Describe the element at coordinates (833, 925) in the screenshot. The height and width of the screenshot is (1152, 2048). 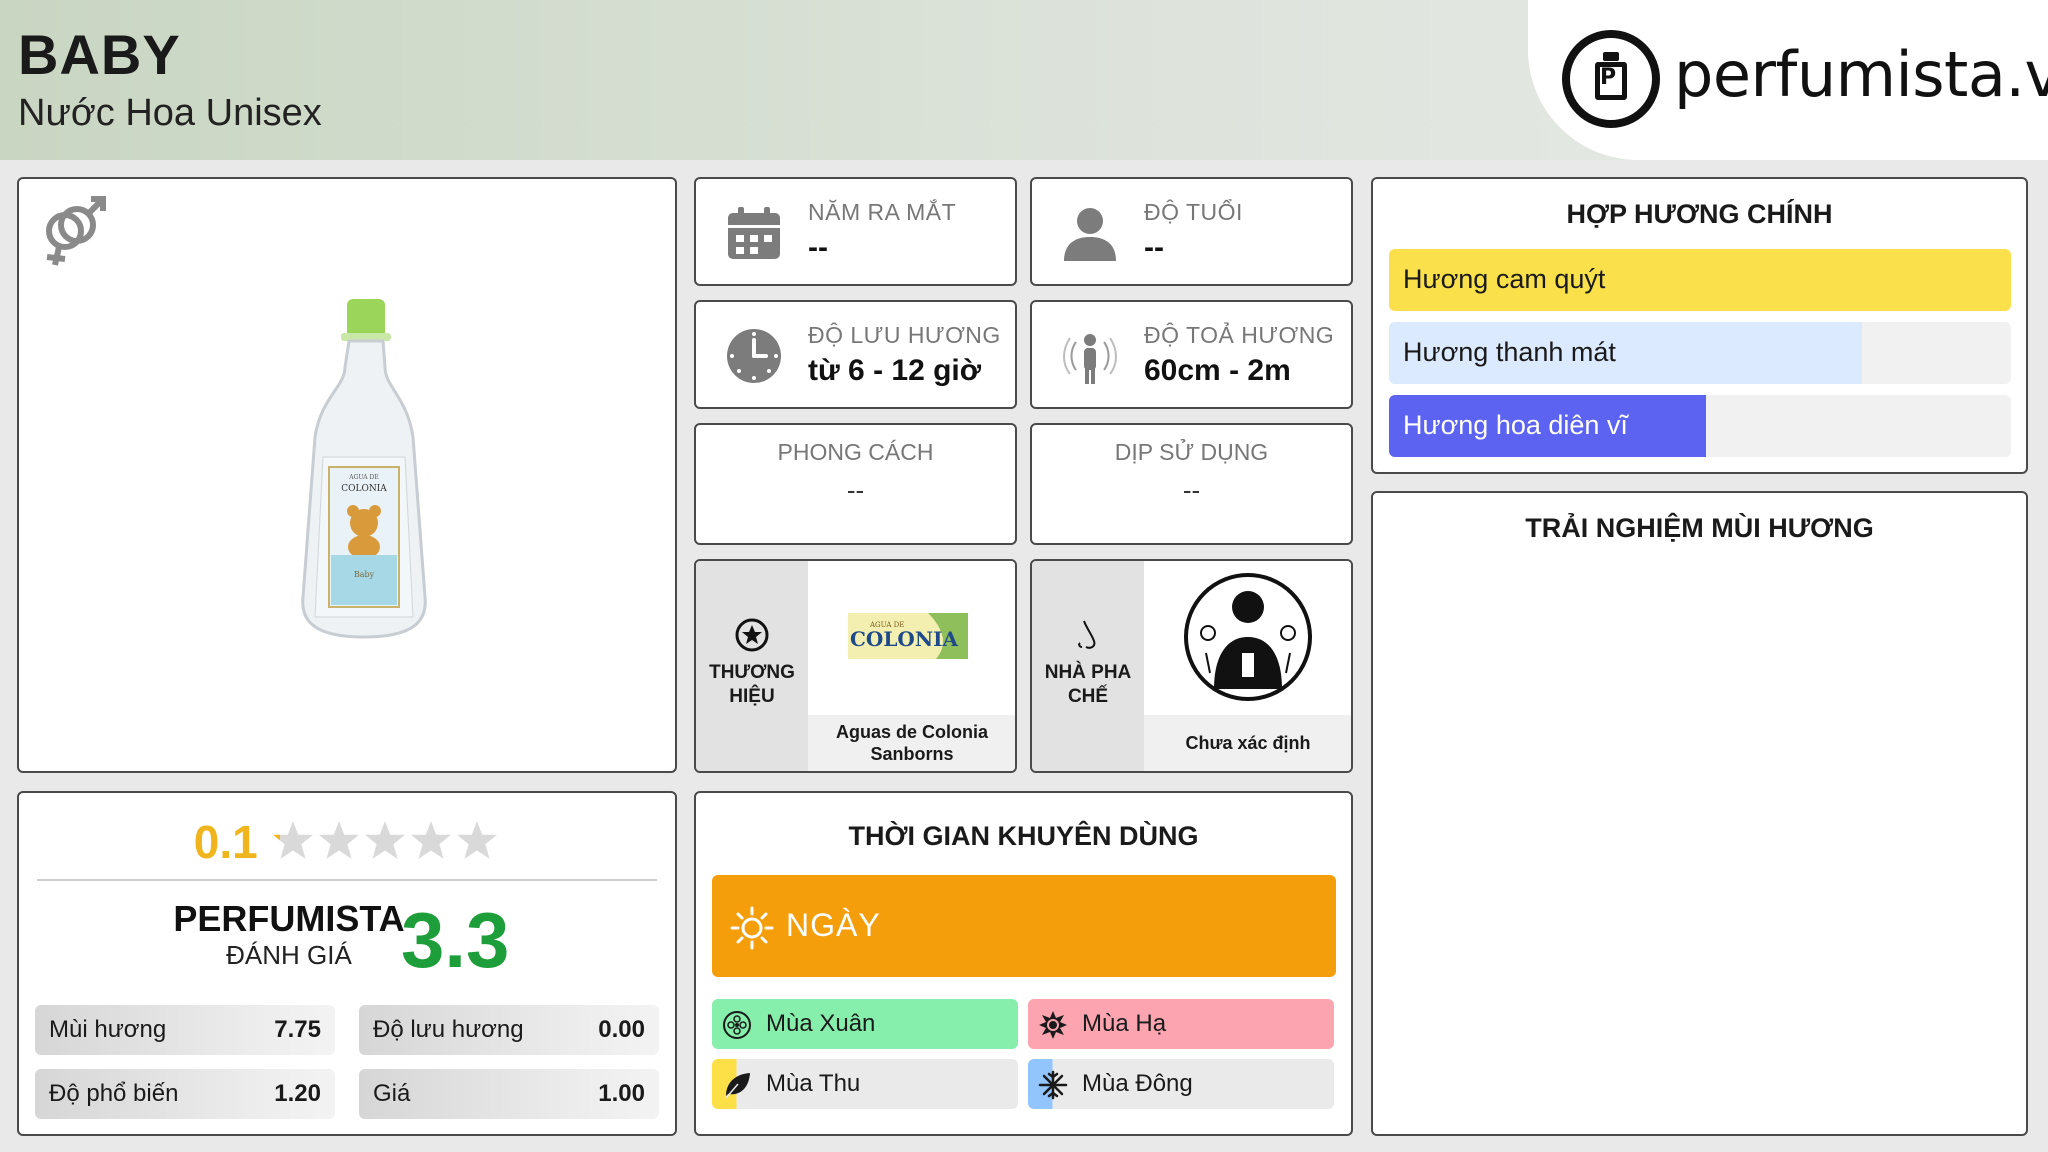
I see `day-label: NGÀY` at that location.